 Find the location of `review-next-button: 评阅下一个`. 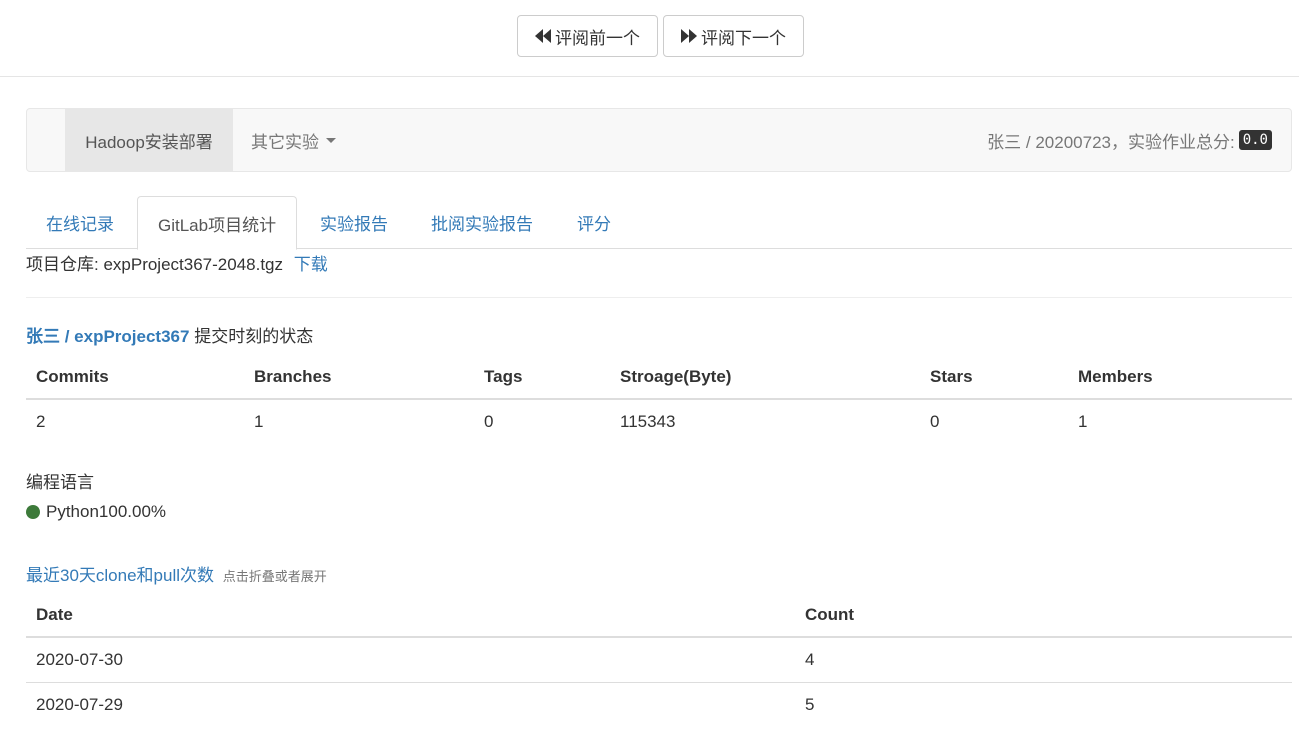

review-next-button: 评阅下一个 is located at coordinates (733, 36).